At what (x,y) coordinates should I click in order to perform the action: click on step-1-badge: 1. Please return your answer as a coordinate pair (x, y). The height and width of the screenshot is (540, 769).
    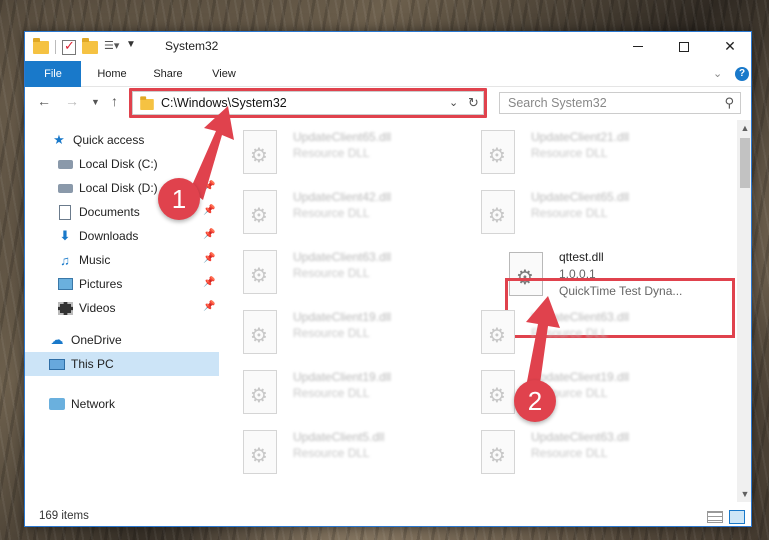
    Looking at the image, I should click on (179, 199).